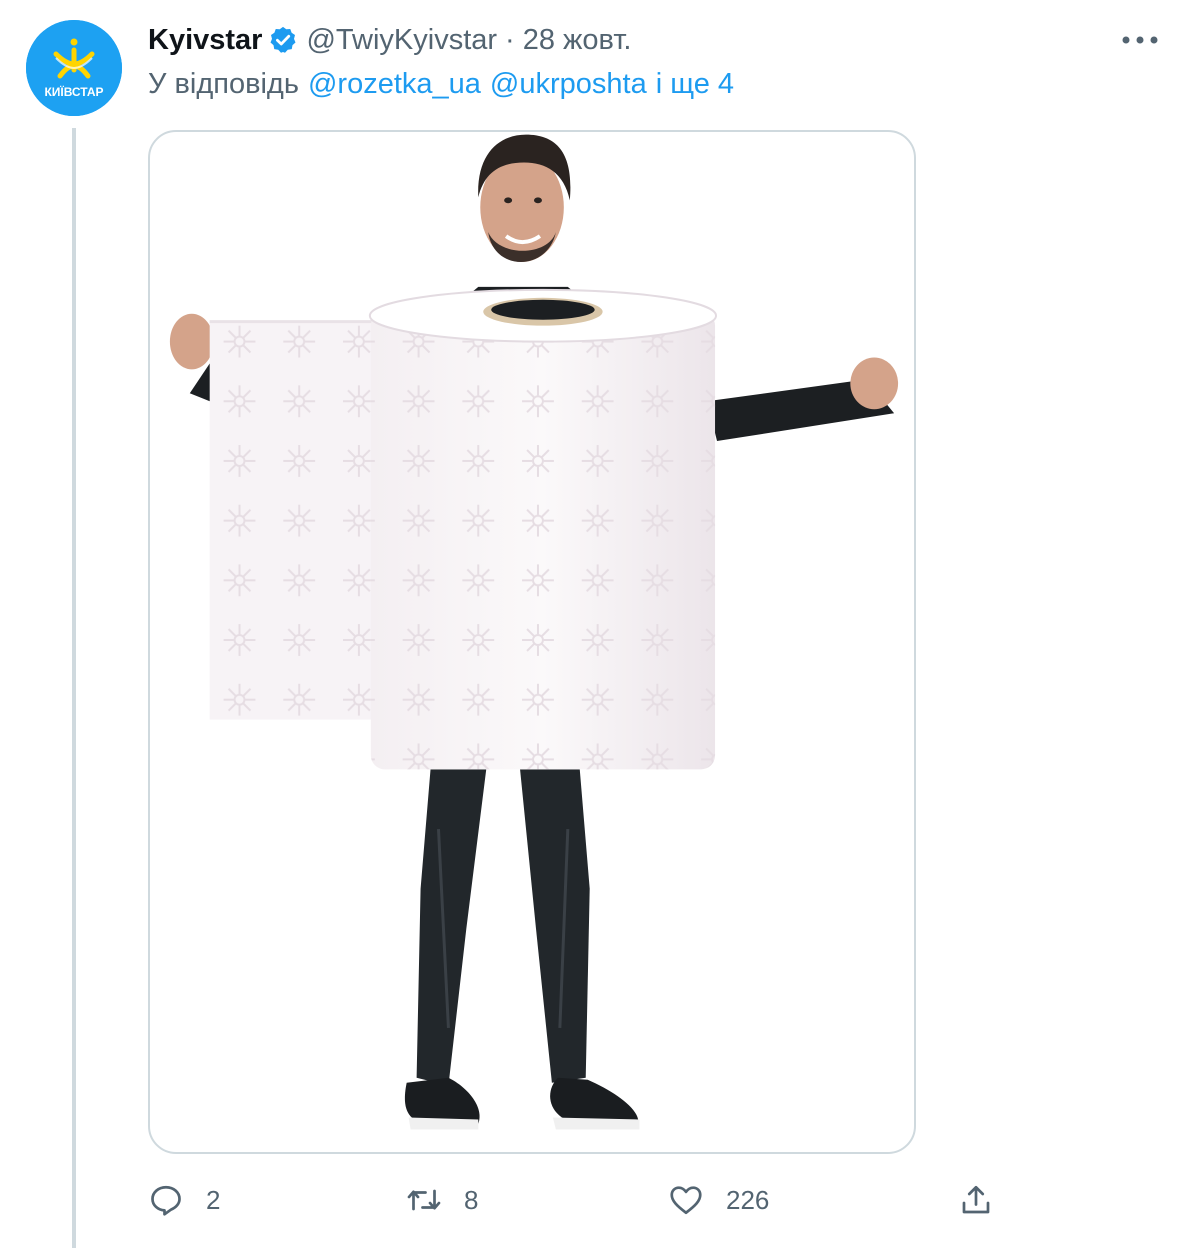 Image resolution: width=1188 pixels, height=1248 pixels. I want to click on mention-others: і ще 4, so click(695, 84).